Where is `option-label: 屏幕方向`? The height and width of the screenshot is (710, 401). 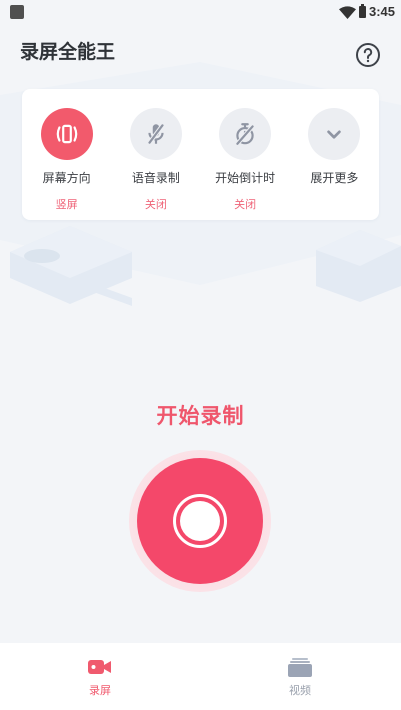
option-label: 屏幕方向 is located at coordinates (66, 178).